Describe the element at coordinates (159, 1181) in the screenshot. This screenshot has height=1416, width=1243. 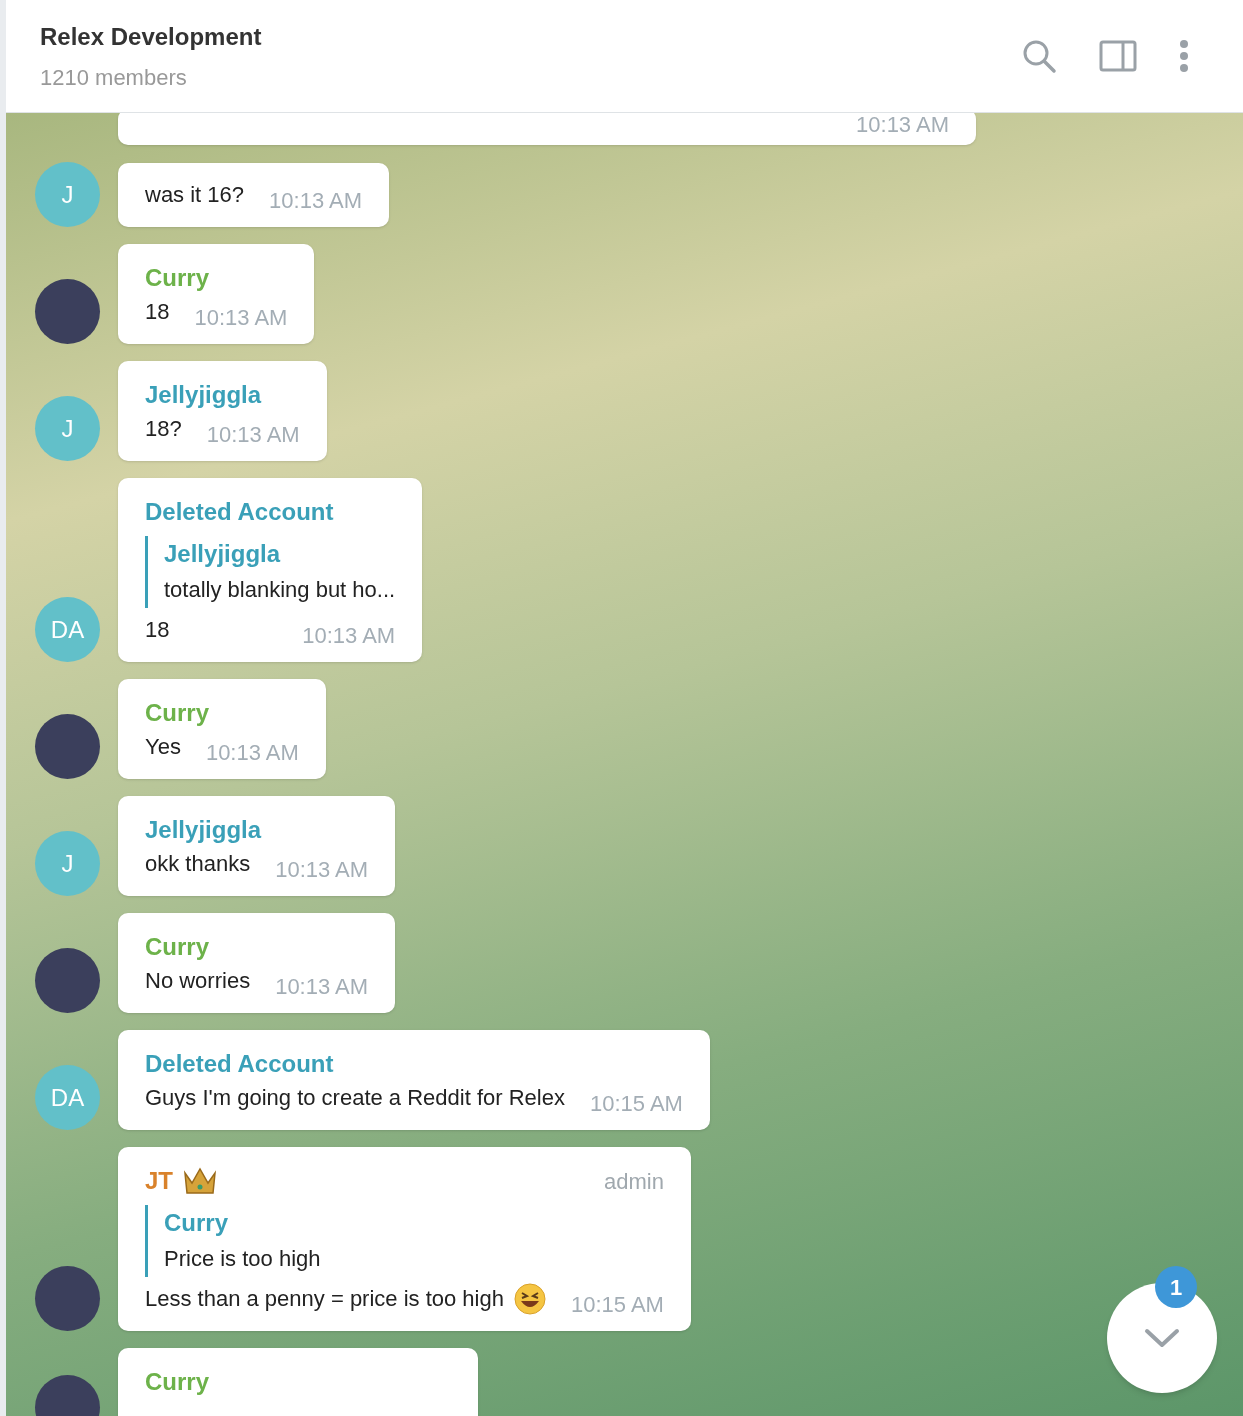
I see `sender-name: JT` at that location.